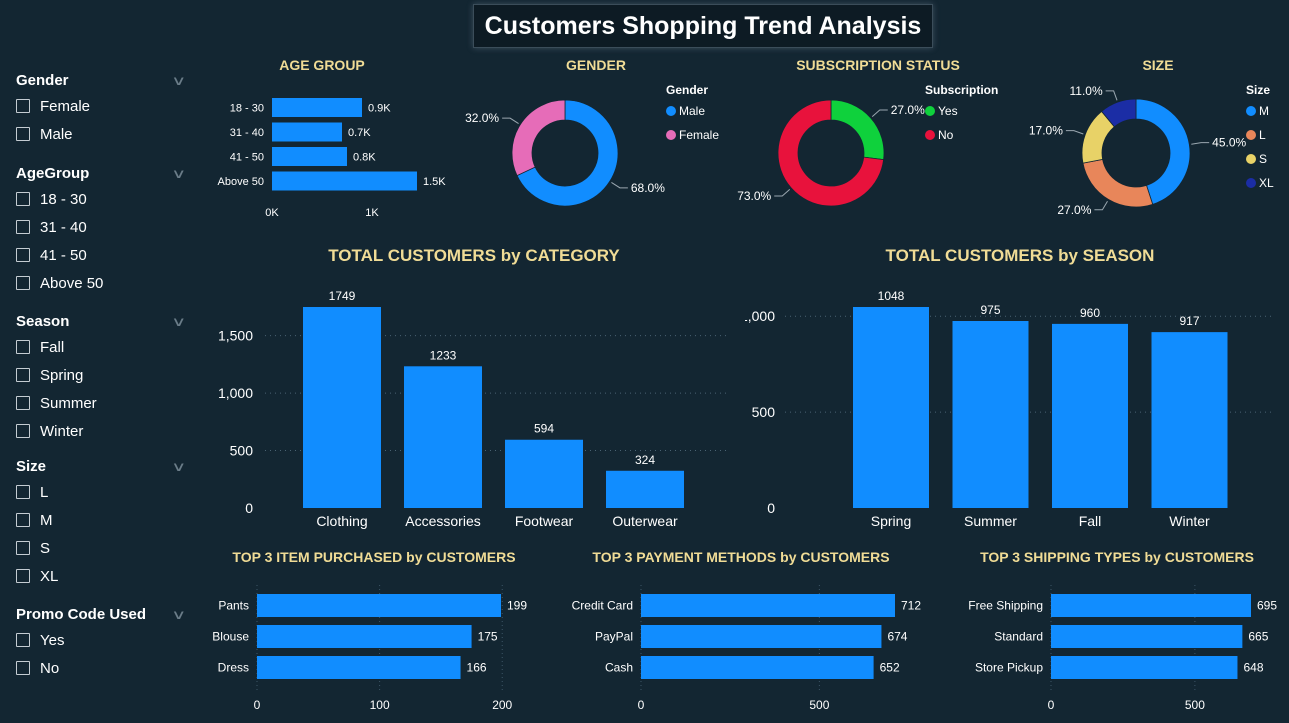 The width and height of the screenshot is (1289, 723). Describe the element at coordinates (111, 134) in the screenshot. I see `slicer-option: Male` at that location.